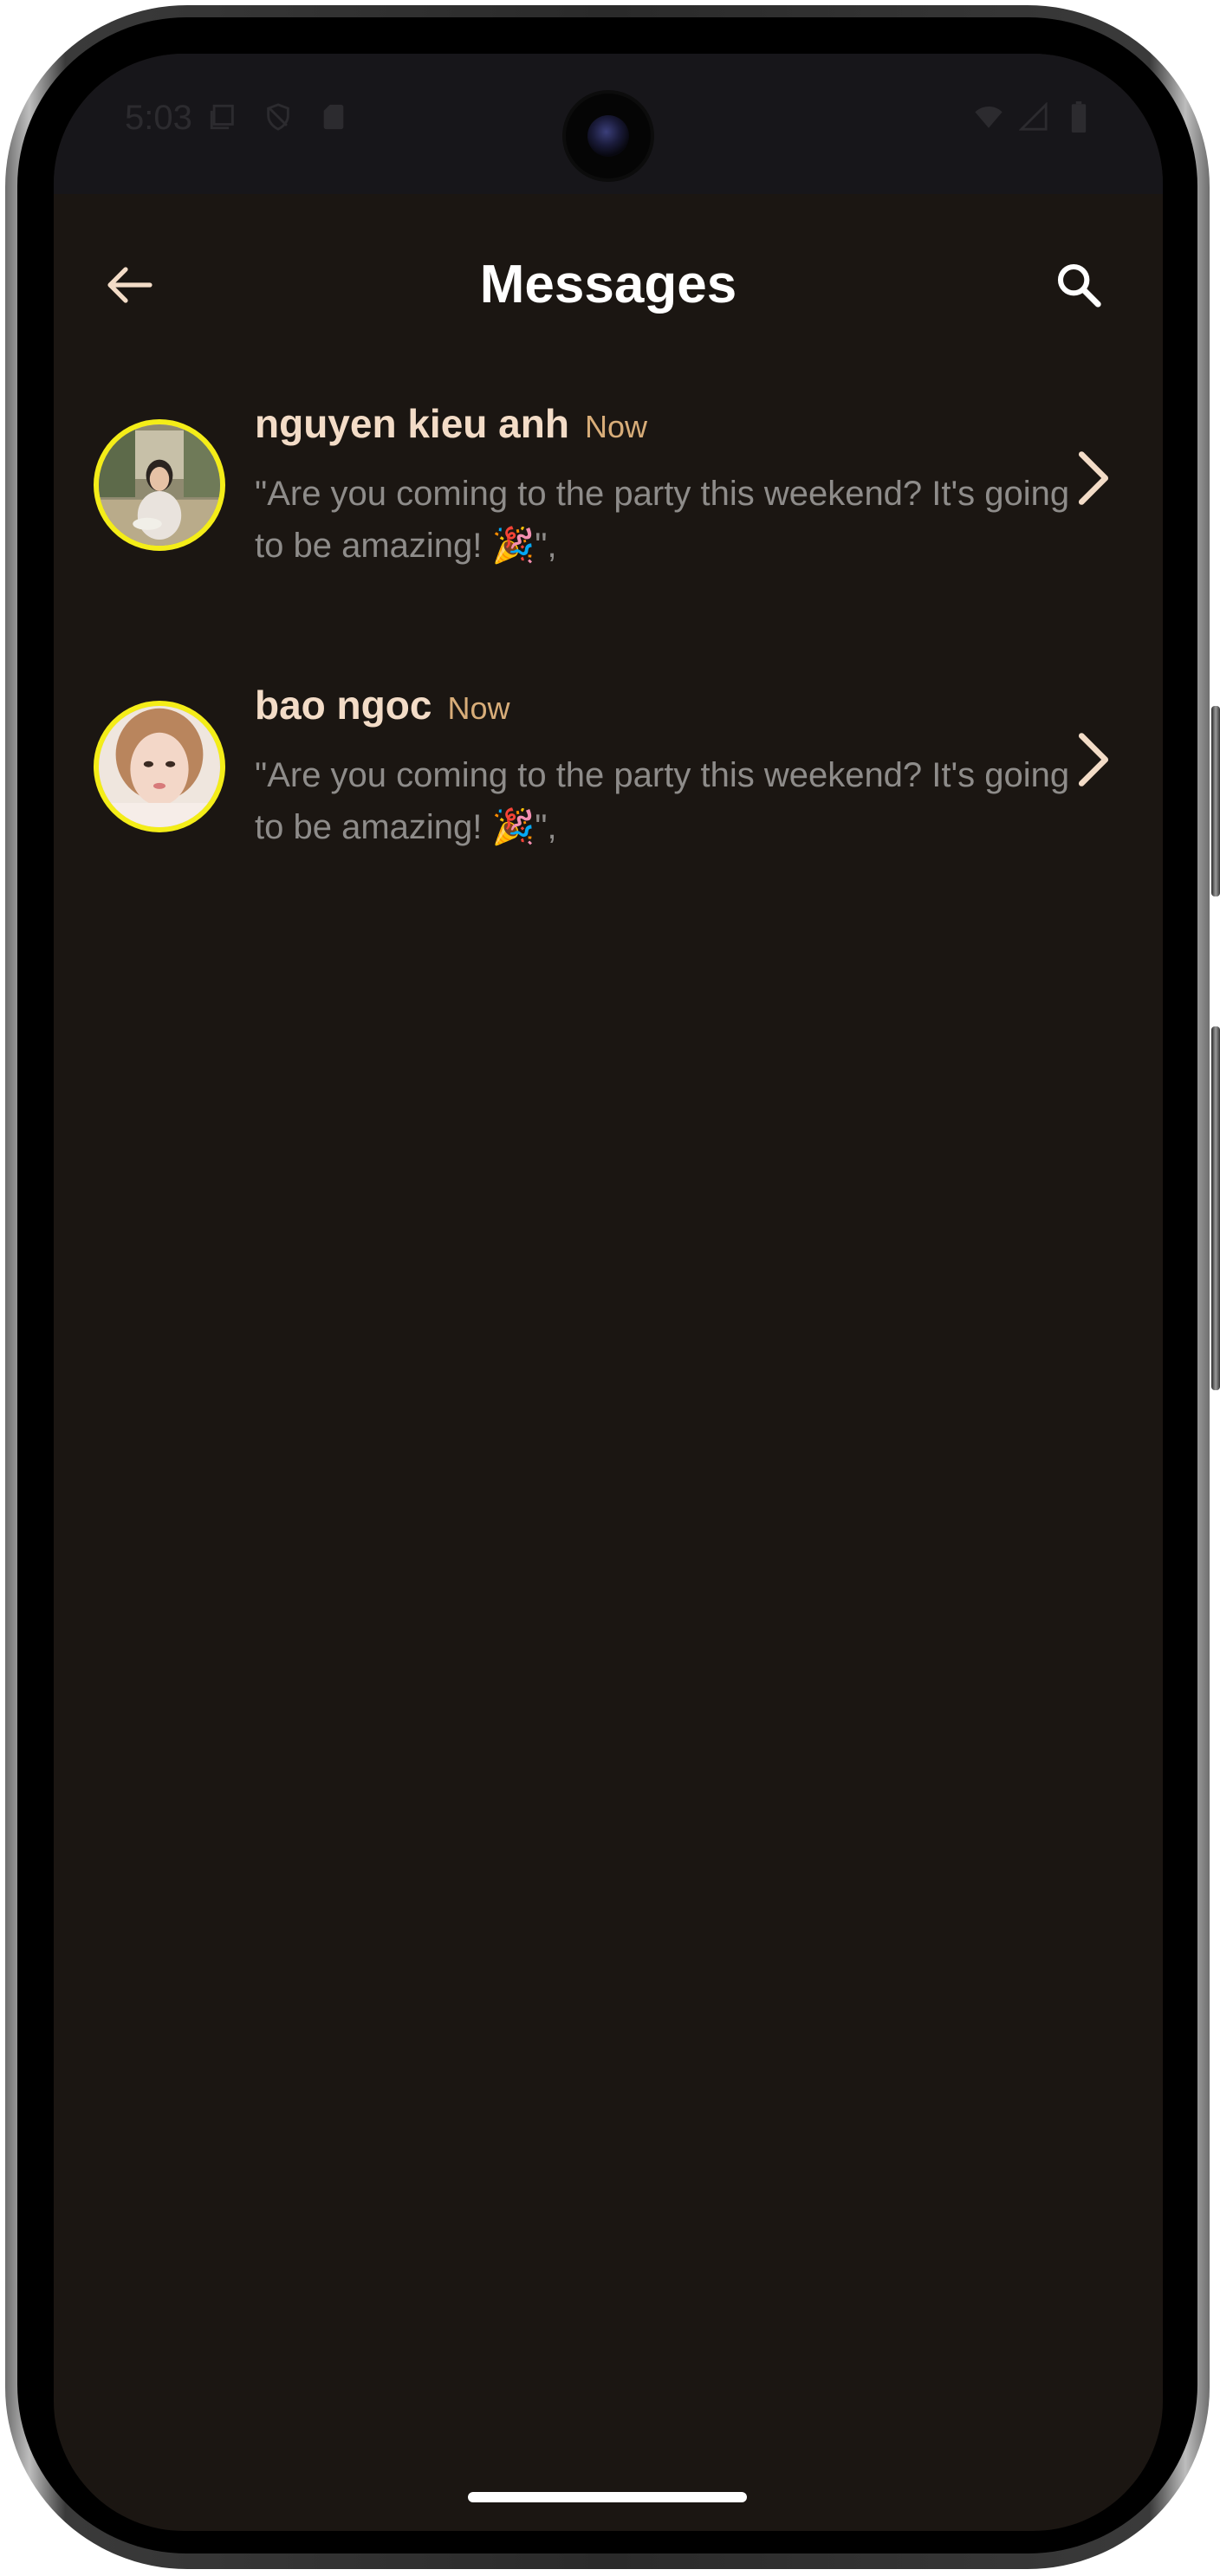  Describe the element at coordinates (412, 423) in the screenshot. I see `sender-name: nguyen kieu anh` at that location.